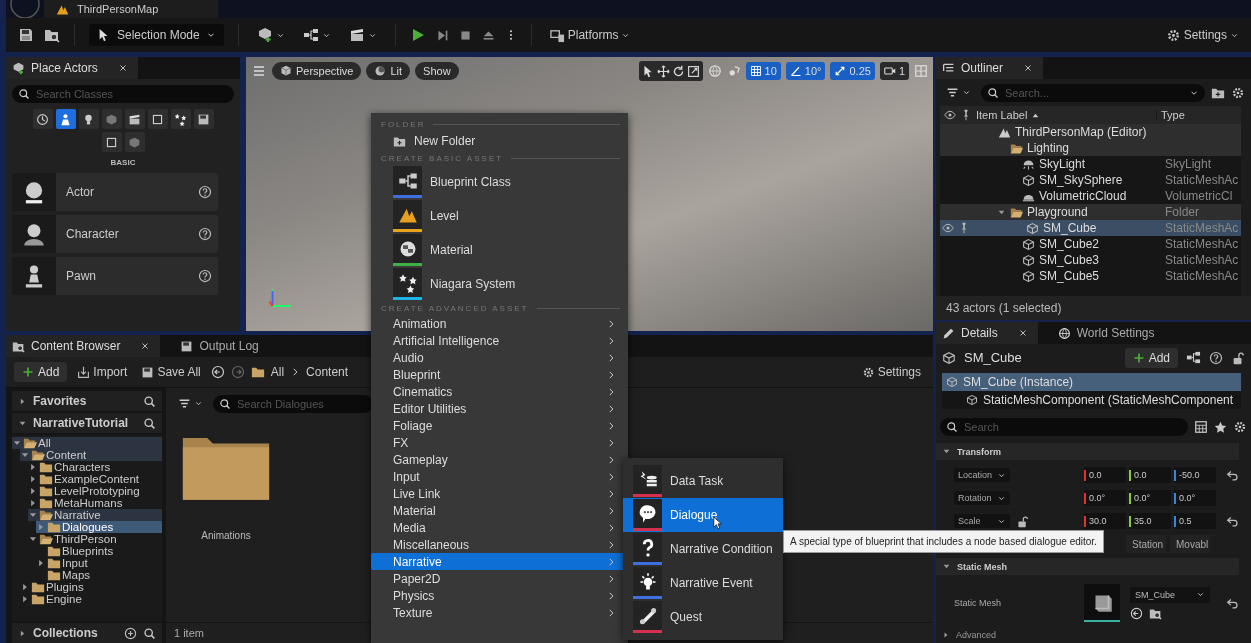  I want to click on outliner-item-label: SM_SkySphere, so click(1081, 180).